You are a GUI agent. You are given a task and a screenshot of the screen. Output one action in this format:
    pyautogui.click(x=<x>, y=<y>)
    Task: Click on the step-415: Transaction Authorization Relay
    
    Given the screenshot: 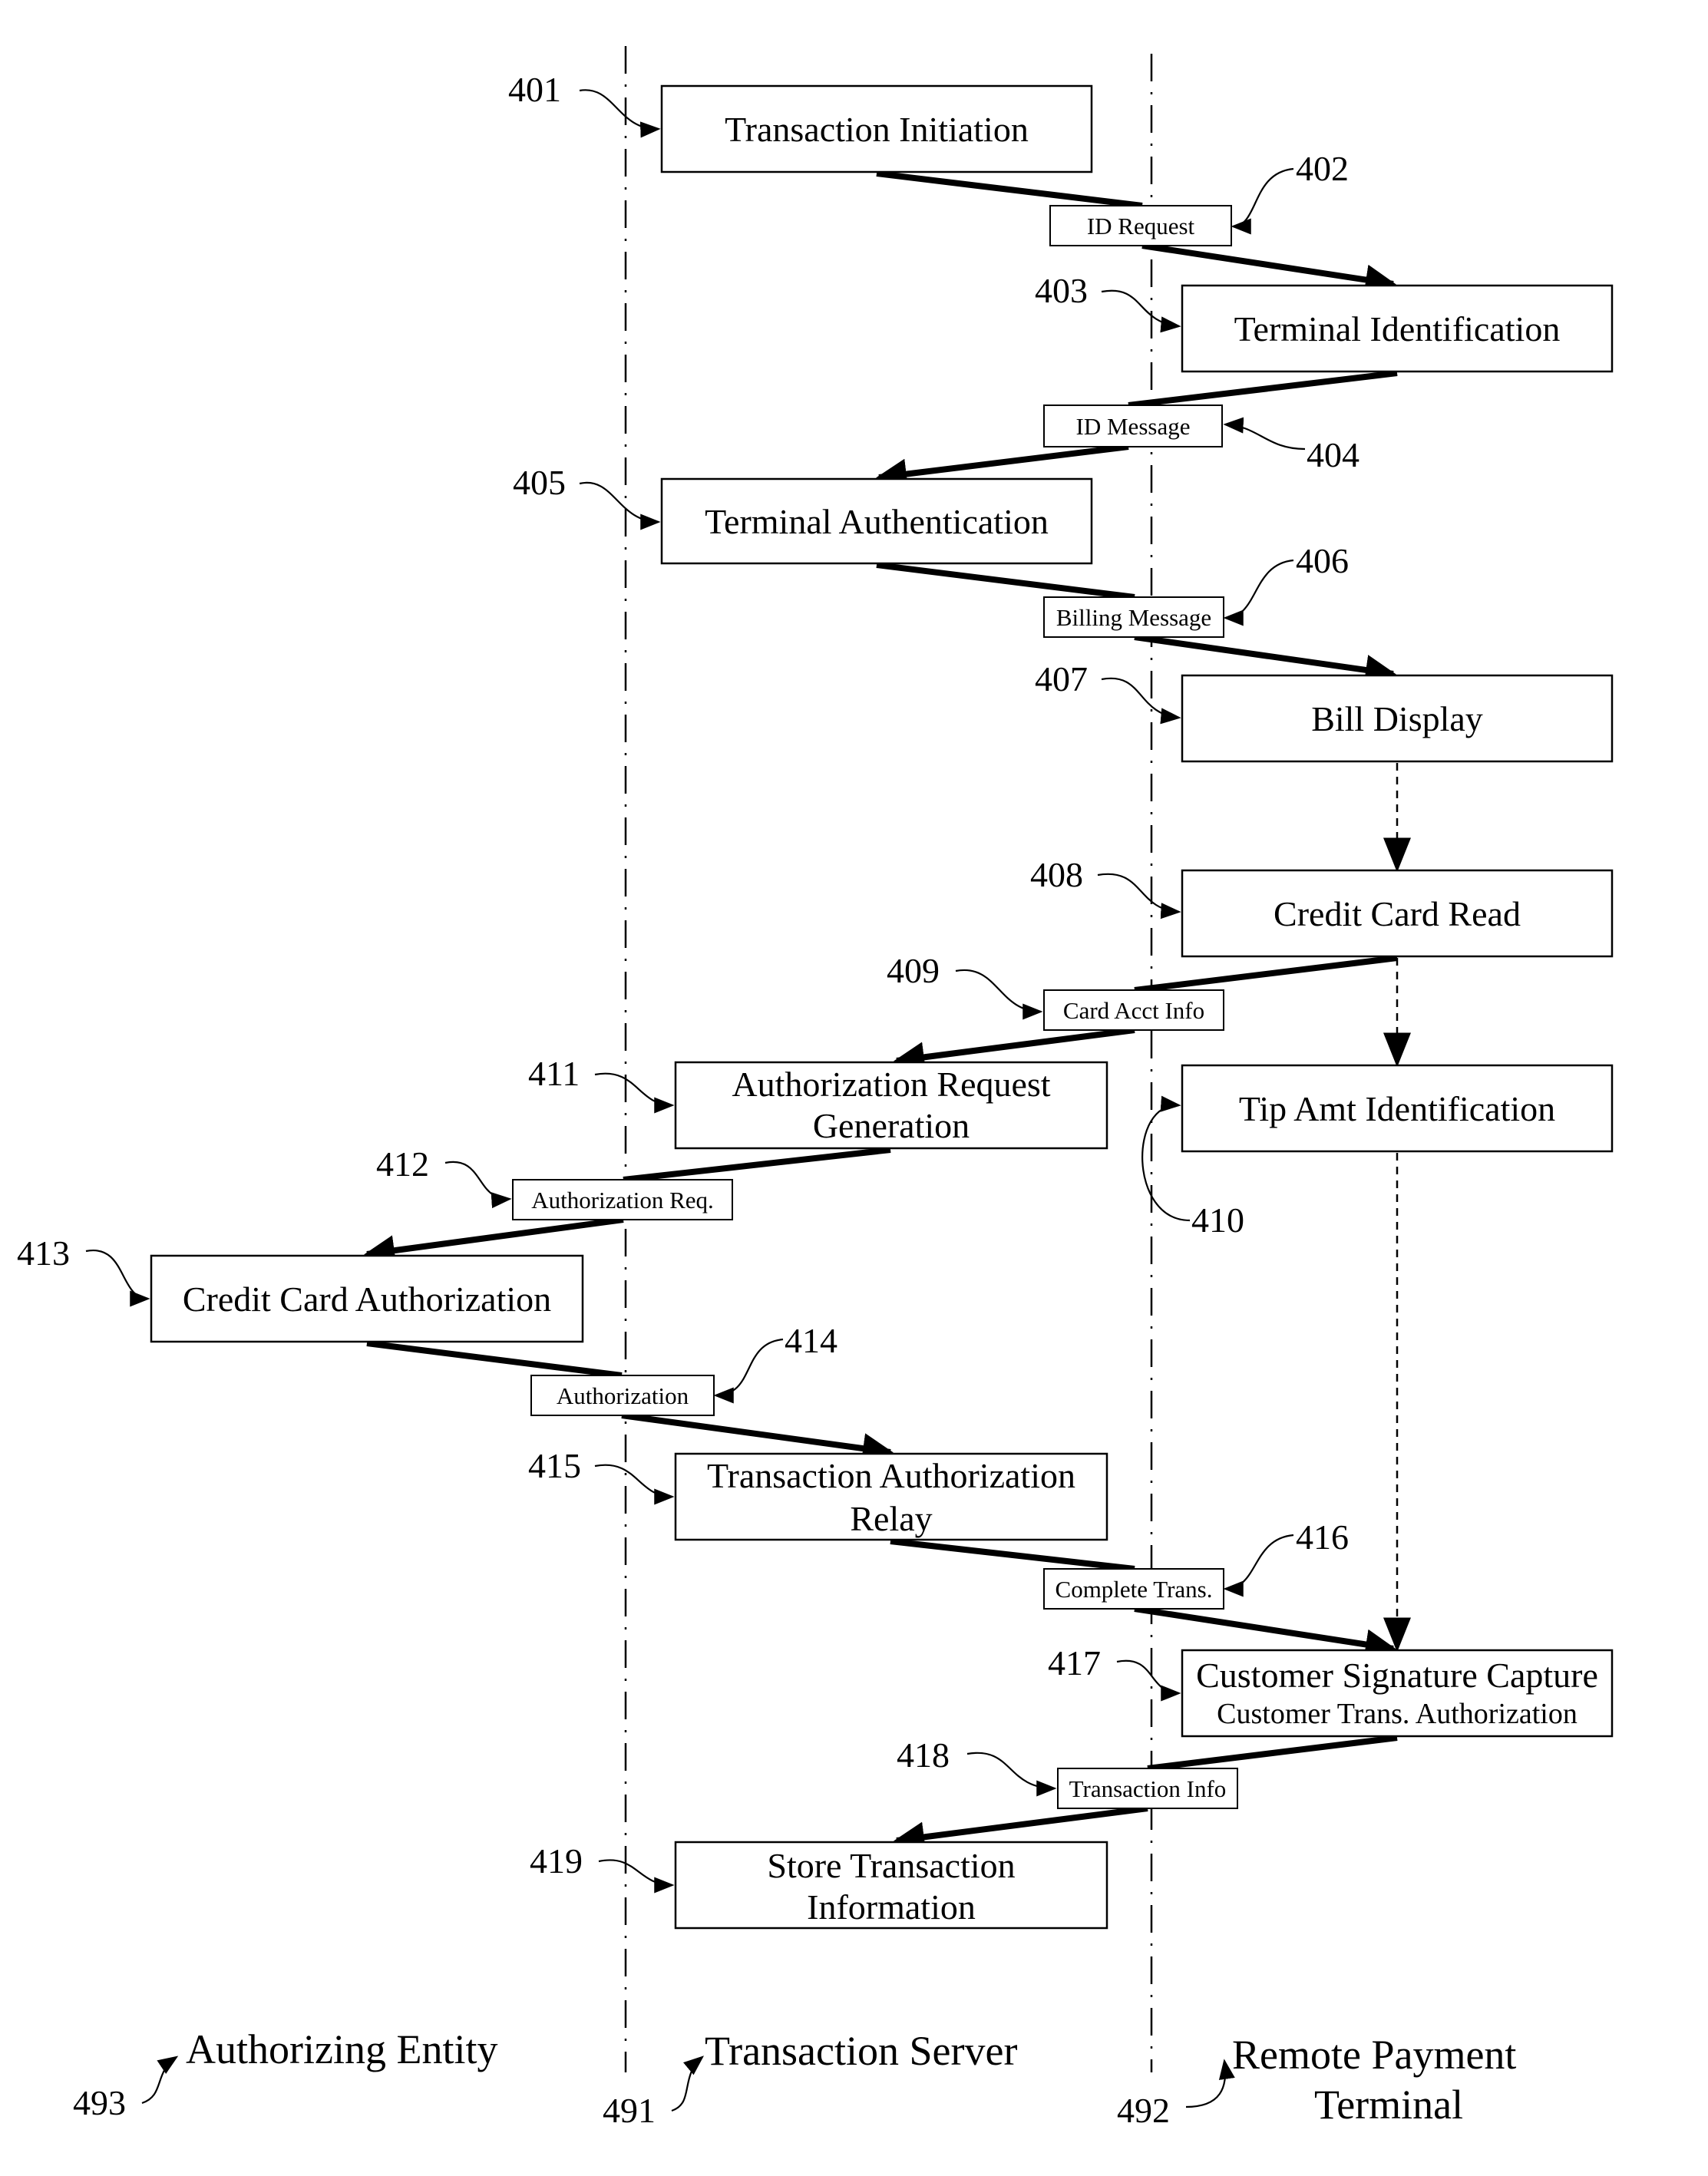 What is the action you would take?
    pyautogui.click(x=891, y=1496)
    